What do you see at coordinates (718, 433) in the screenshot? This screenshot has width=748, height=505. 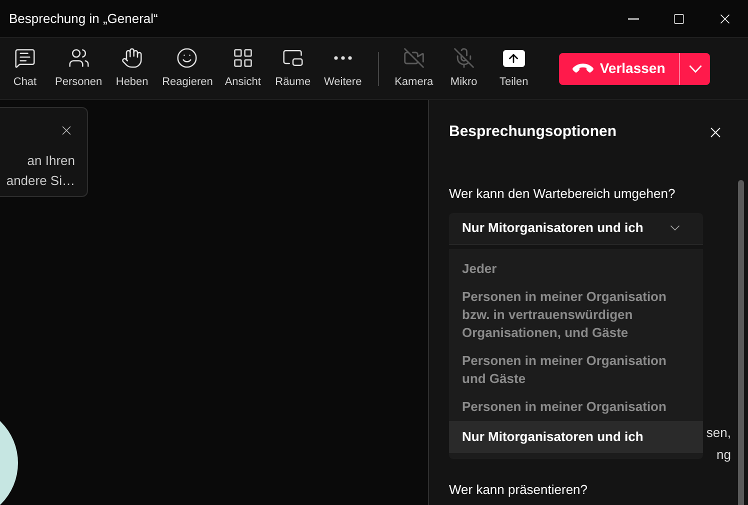 I see `partial-text: sen,` at bounding box center [718, 433].